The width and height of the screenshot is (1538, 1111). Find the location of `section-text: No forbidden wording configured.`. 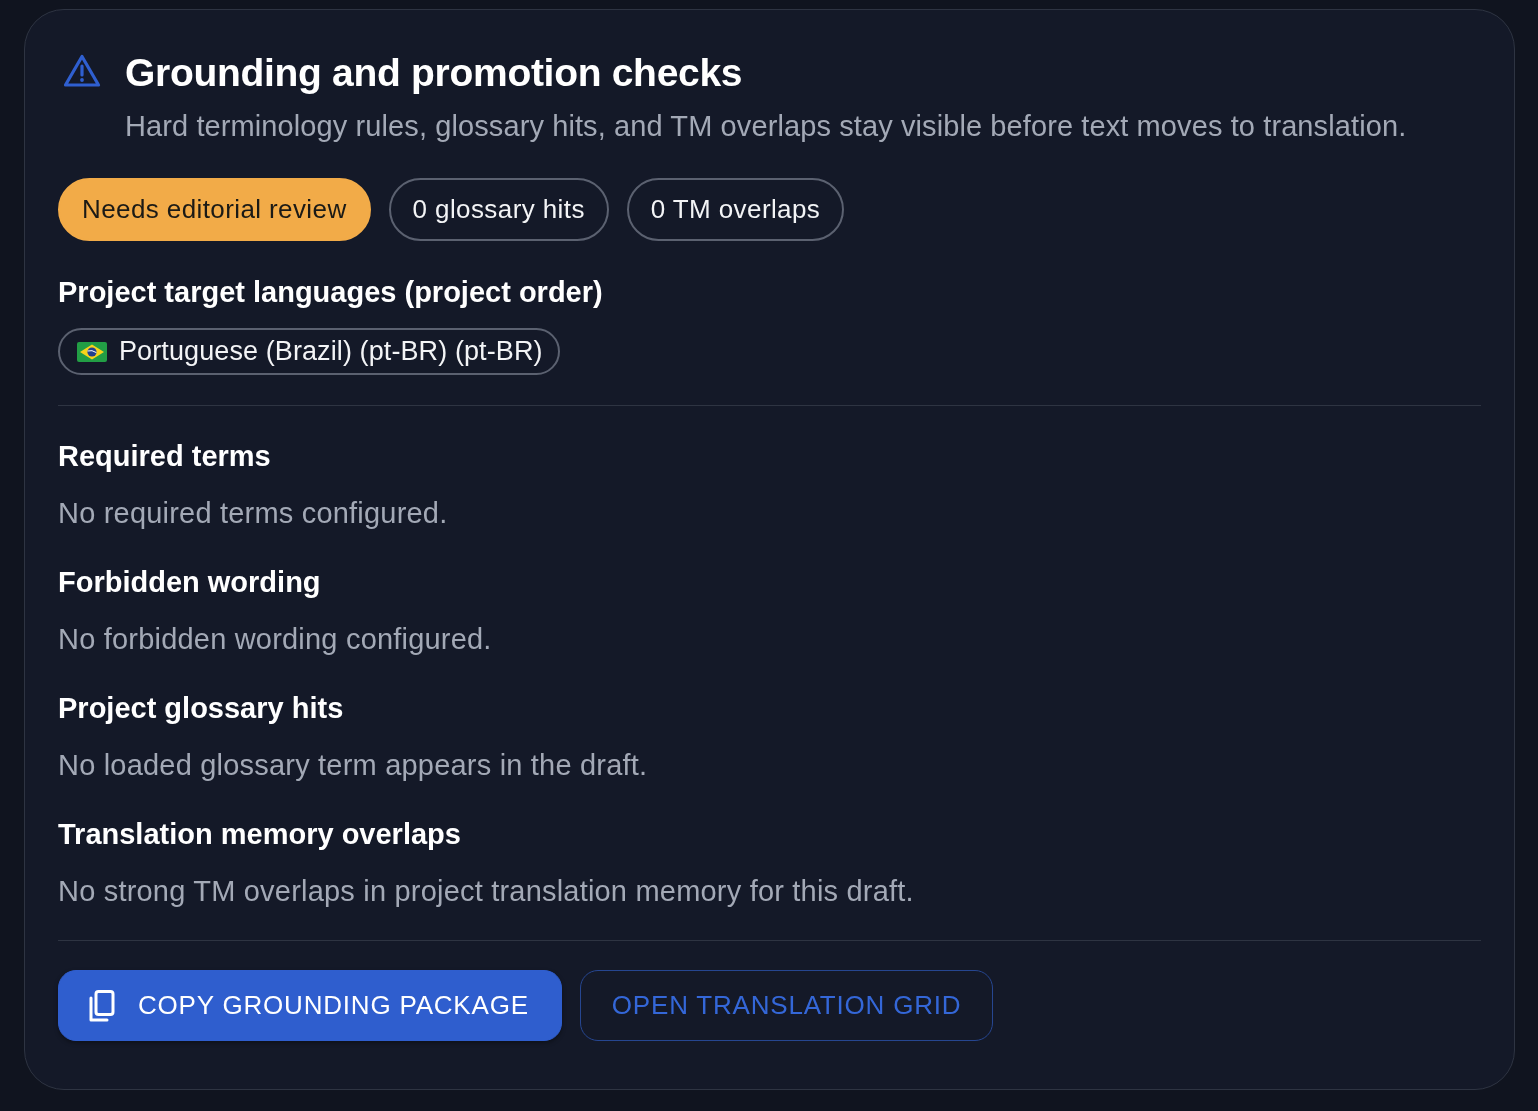

section-text: No forbidden wording configured. is located at coordinates (275, 639).